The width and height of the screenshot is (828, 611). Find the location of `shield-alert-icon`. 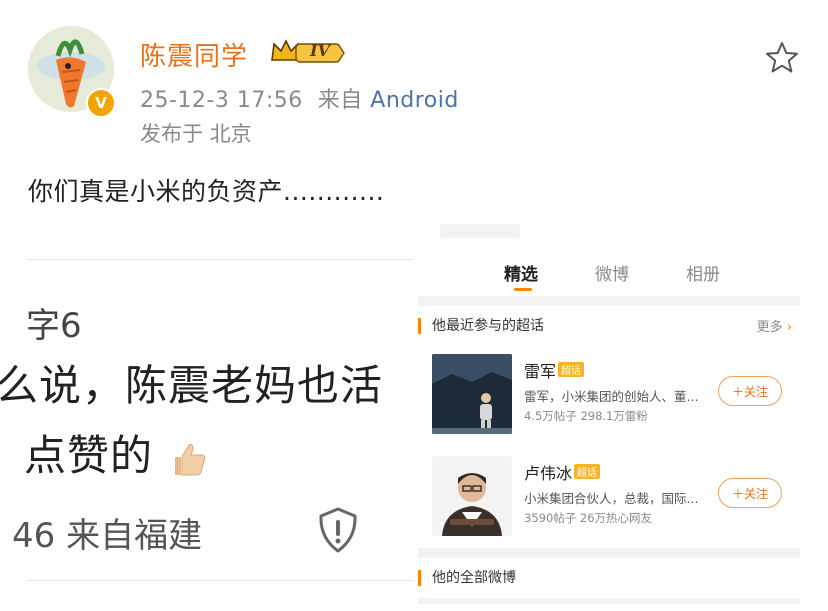

shield-alert-icon is located at coordinates (338, 530).